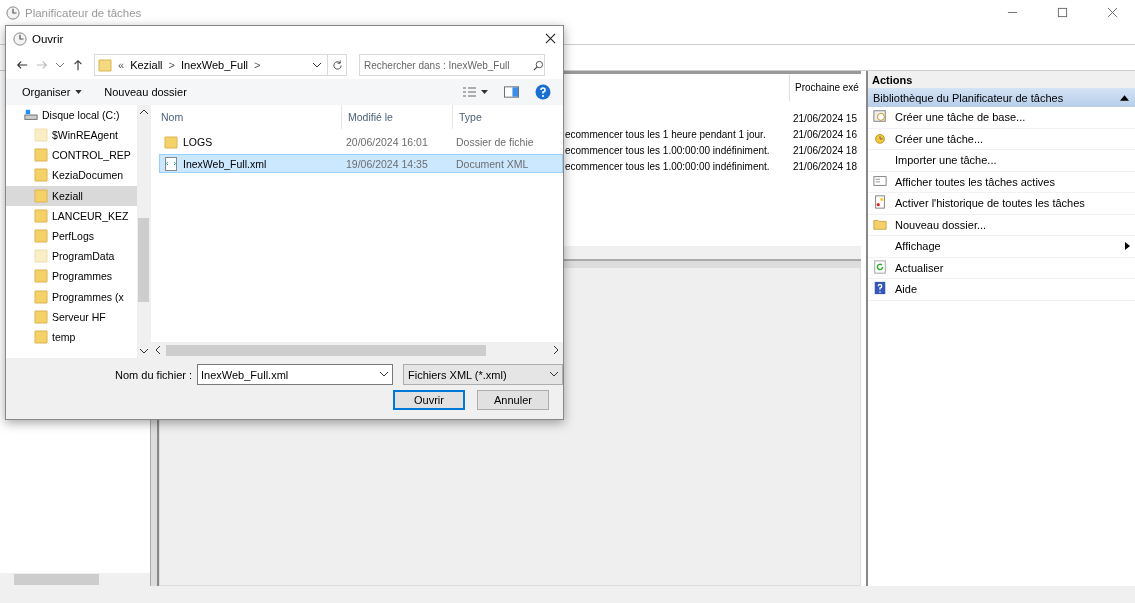  What do you see at coordinates (1127, 246) in the screenshot?
I see `submenu-arrow-icon` at bounding box center [1127, 246].